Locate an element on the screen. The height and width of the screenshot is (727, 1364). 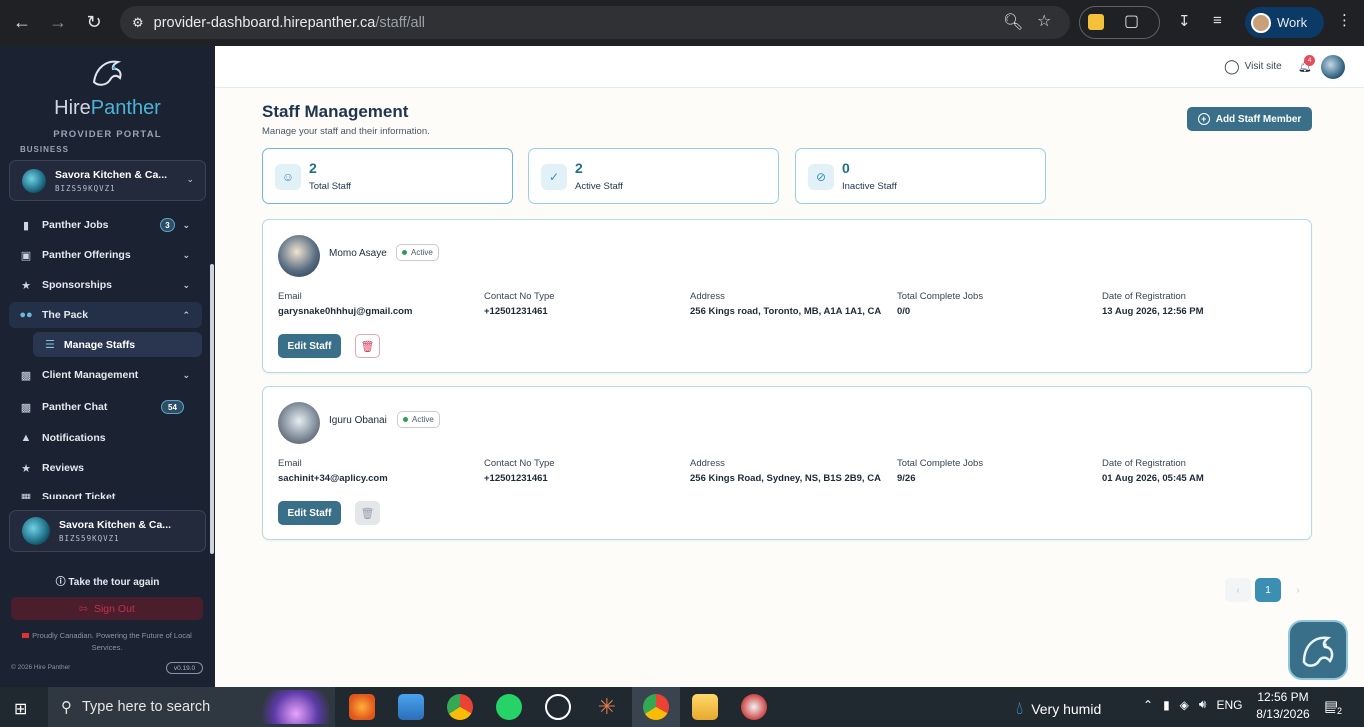
time: 12:56 PM is located at coordinates (1283, 697).